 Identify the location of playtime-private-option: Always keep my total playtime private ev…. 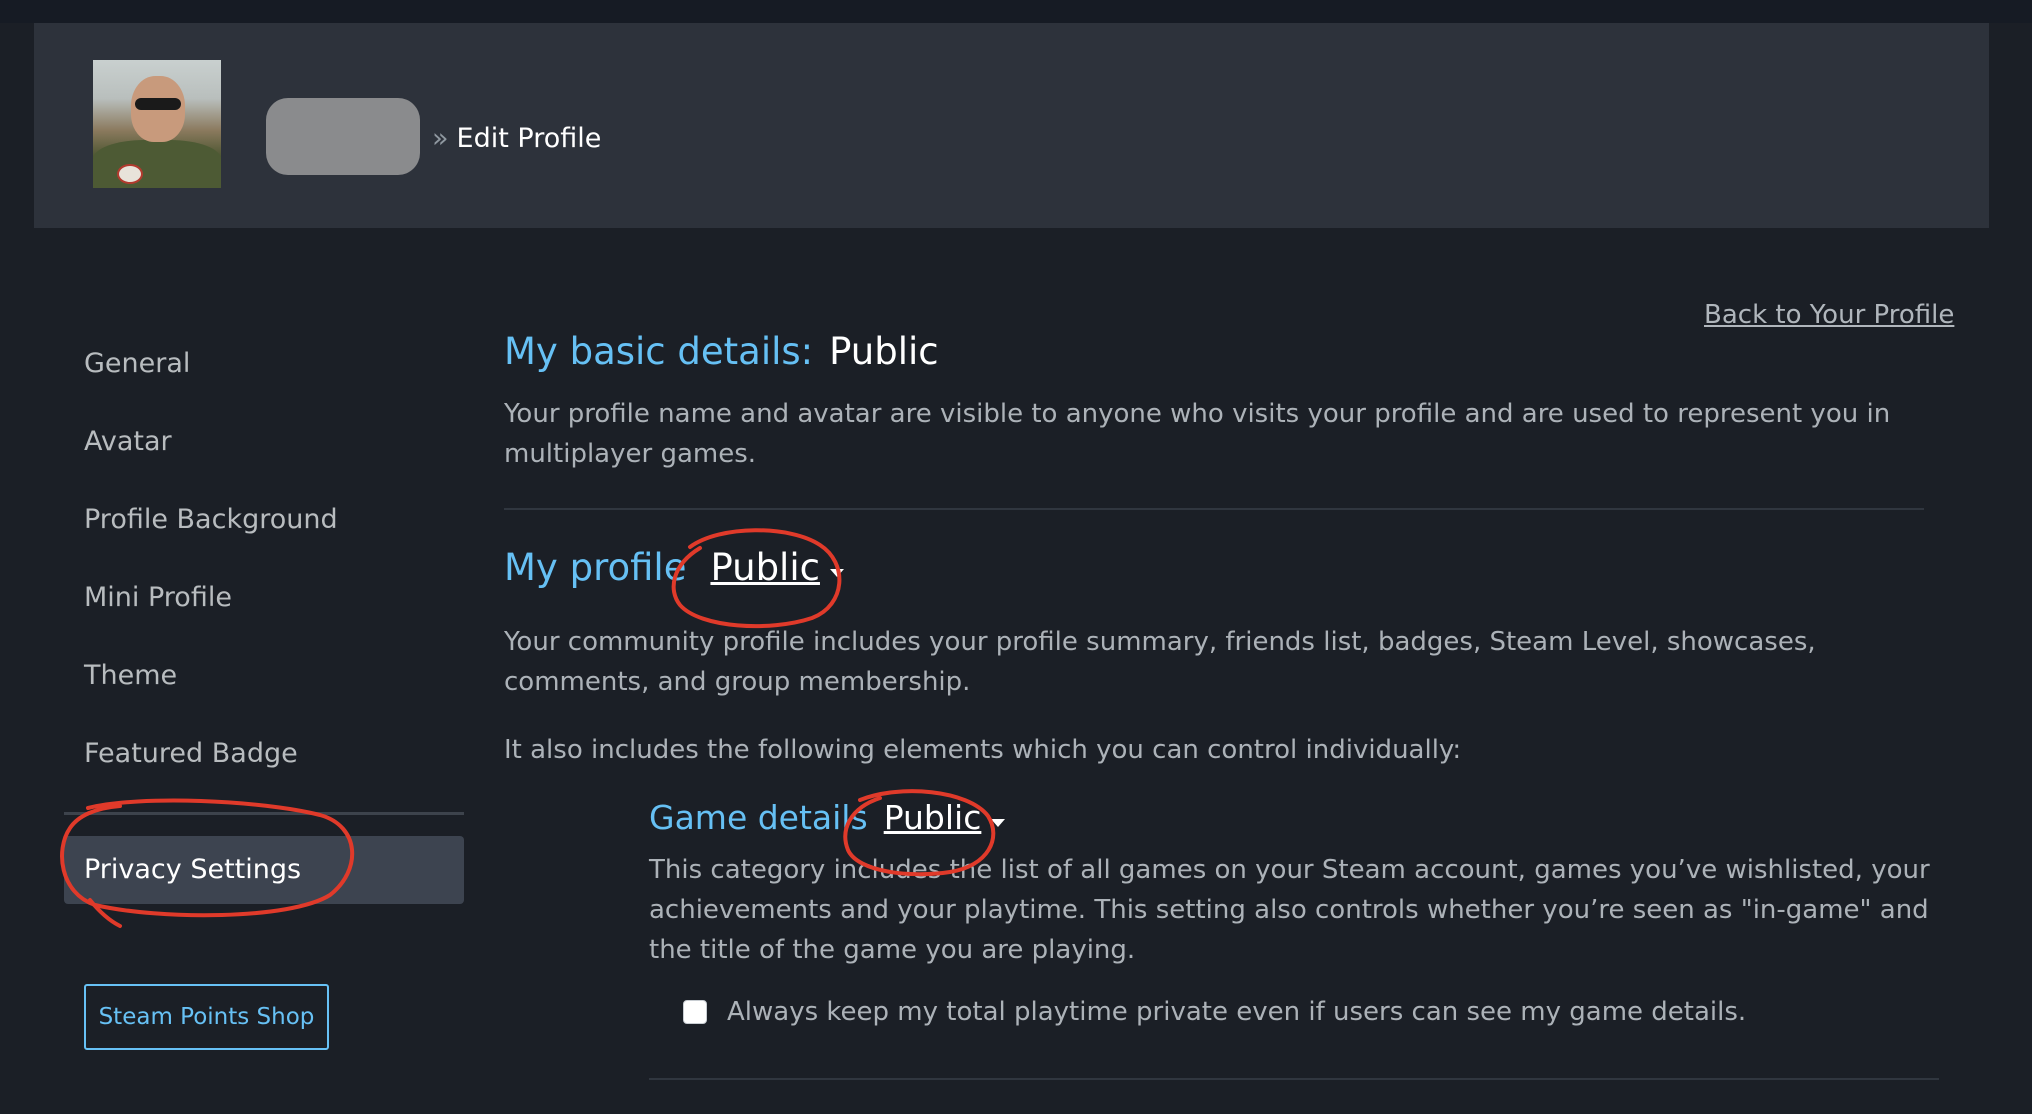
(1311, 1012).